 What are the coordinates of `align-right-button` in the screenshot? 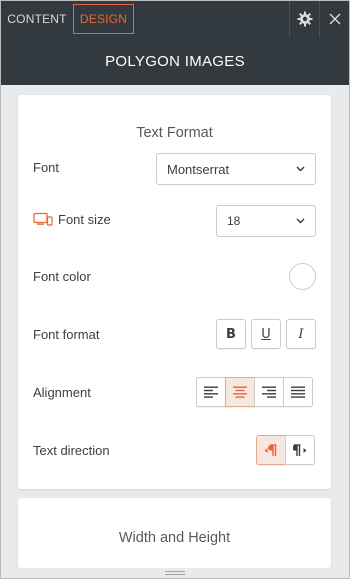 It's located at (269, 392).